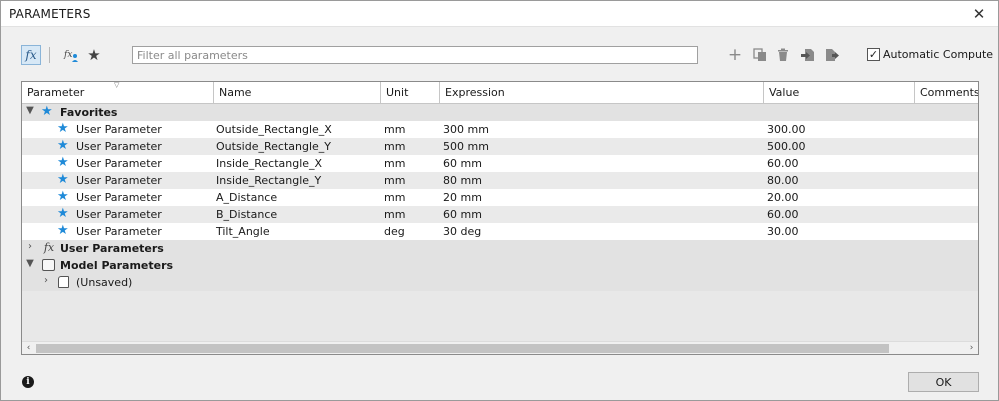 The image size is (999, 401). Describe the element at coordinates (50, 14) in the screenshot. I see `dialog-title: PARAMETERS` at that location.